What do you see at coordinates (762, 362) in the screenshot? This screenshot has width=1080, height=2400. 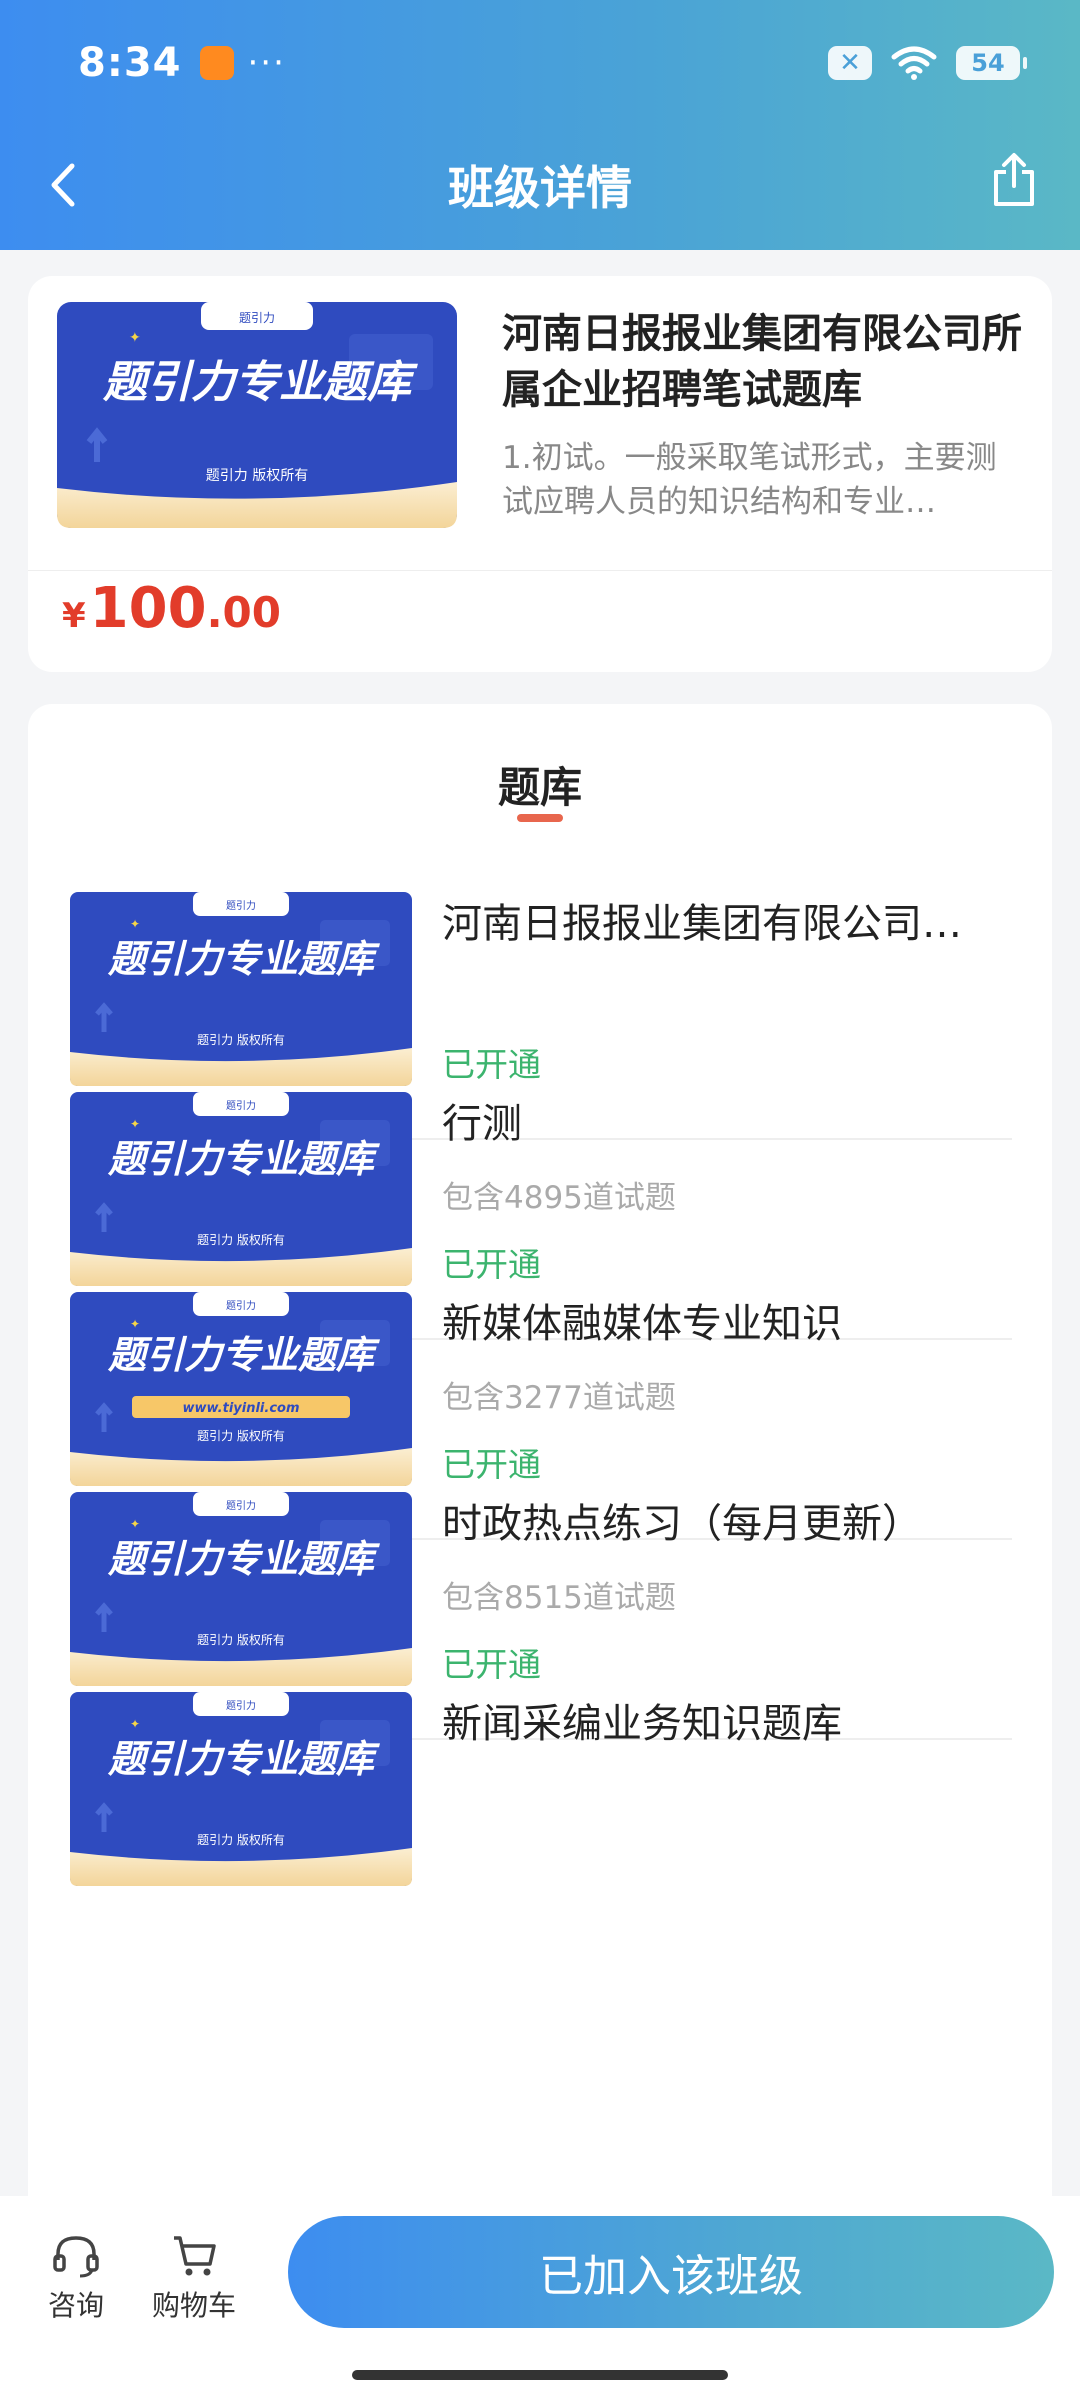 I see `class-title: 河南日报报业集团有限公司所属企业招聘笔试题库` at bounding box center [762, 362].